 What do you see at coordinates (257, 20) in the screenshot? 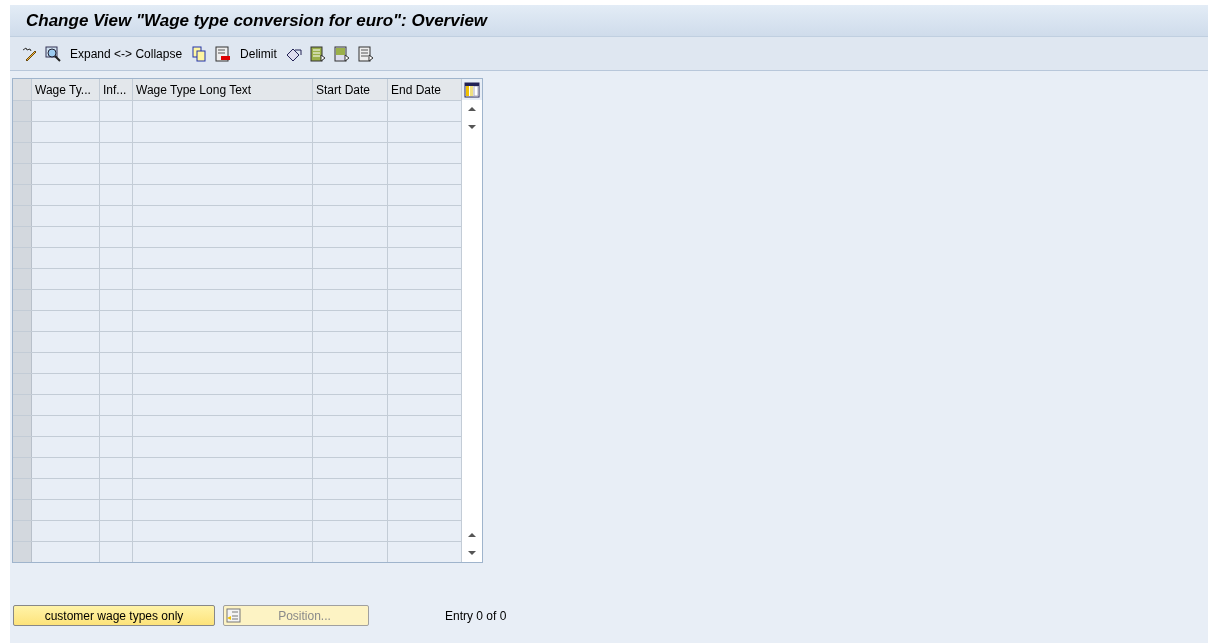
I see `window-title: Change View "Wage type conversion for euro": Overview` at bounding box center [257, 20].